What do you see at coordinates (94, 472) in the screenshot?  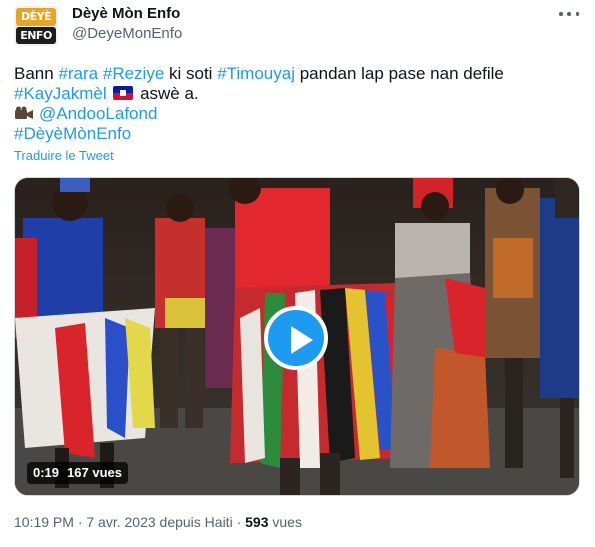 I see `video-view-count: 167 vues` at bounding box center [94, 472].